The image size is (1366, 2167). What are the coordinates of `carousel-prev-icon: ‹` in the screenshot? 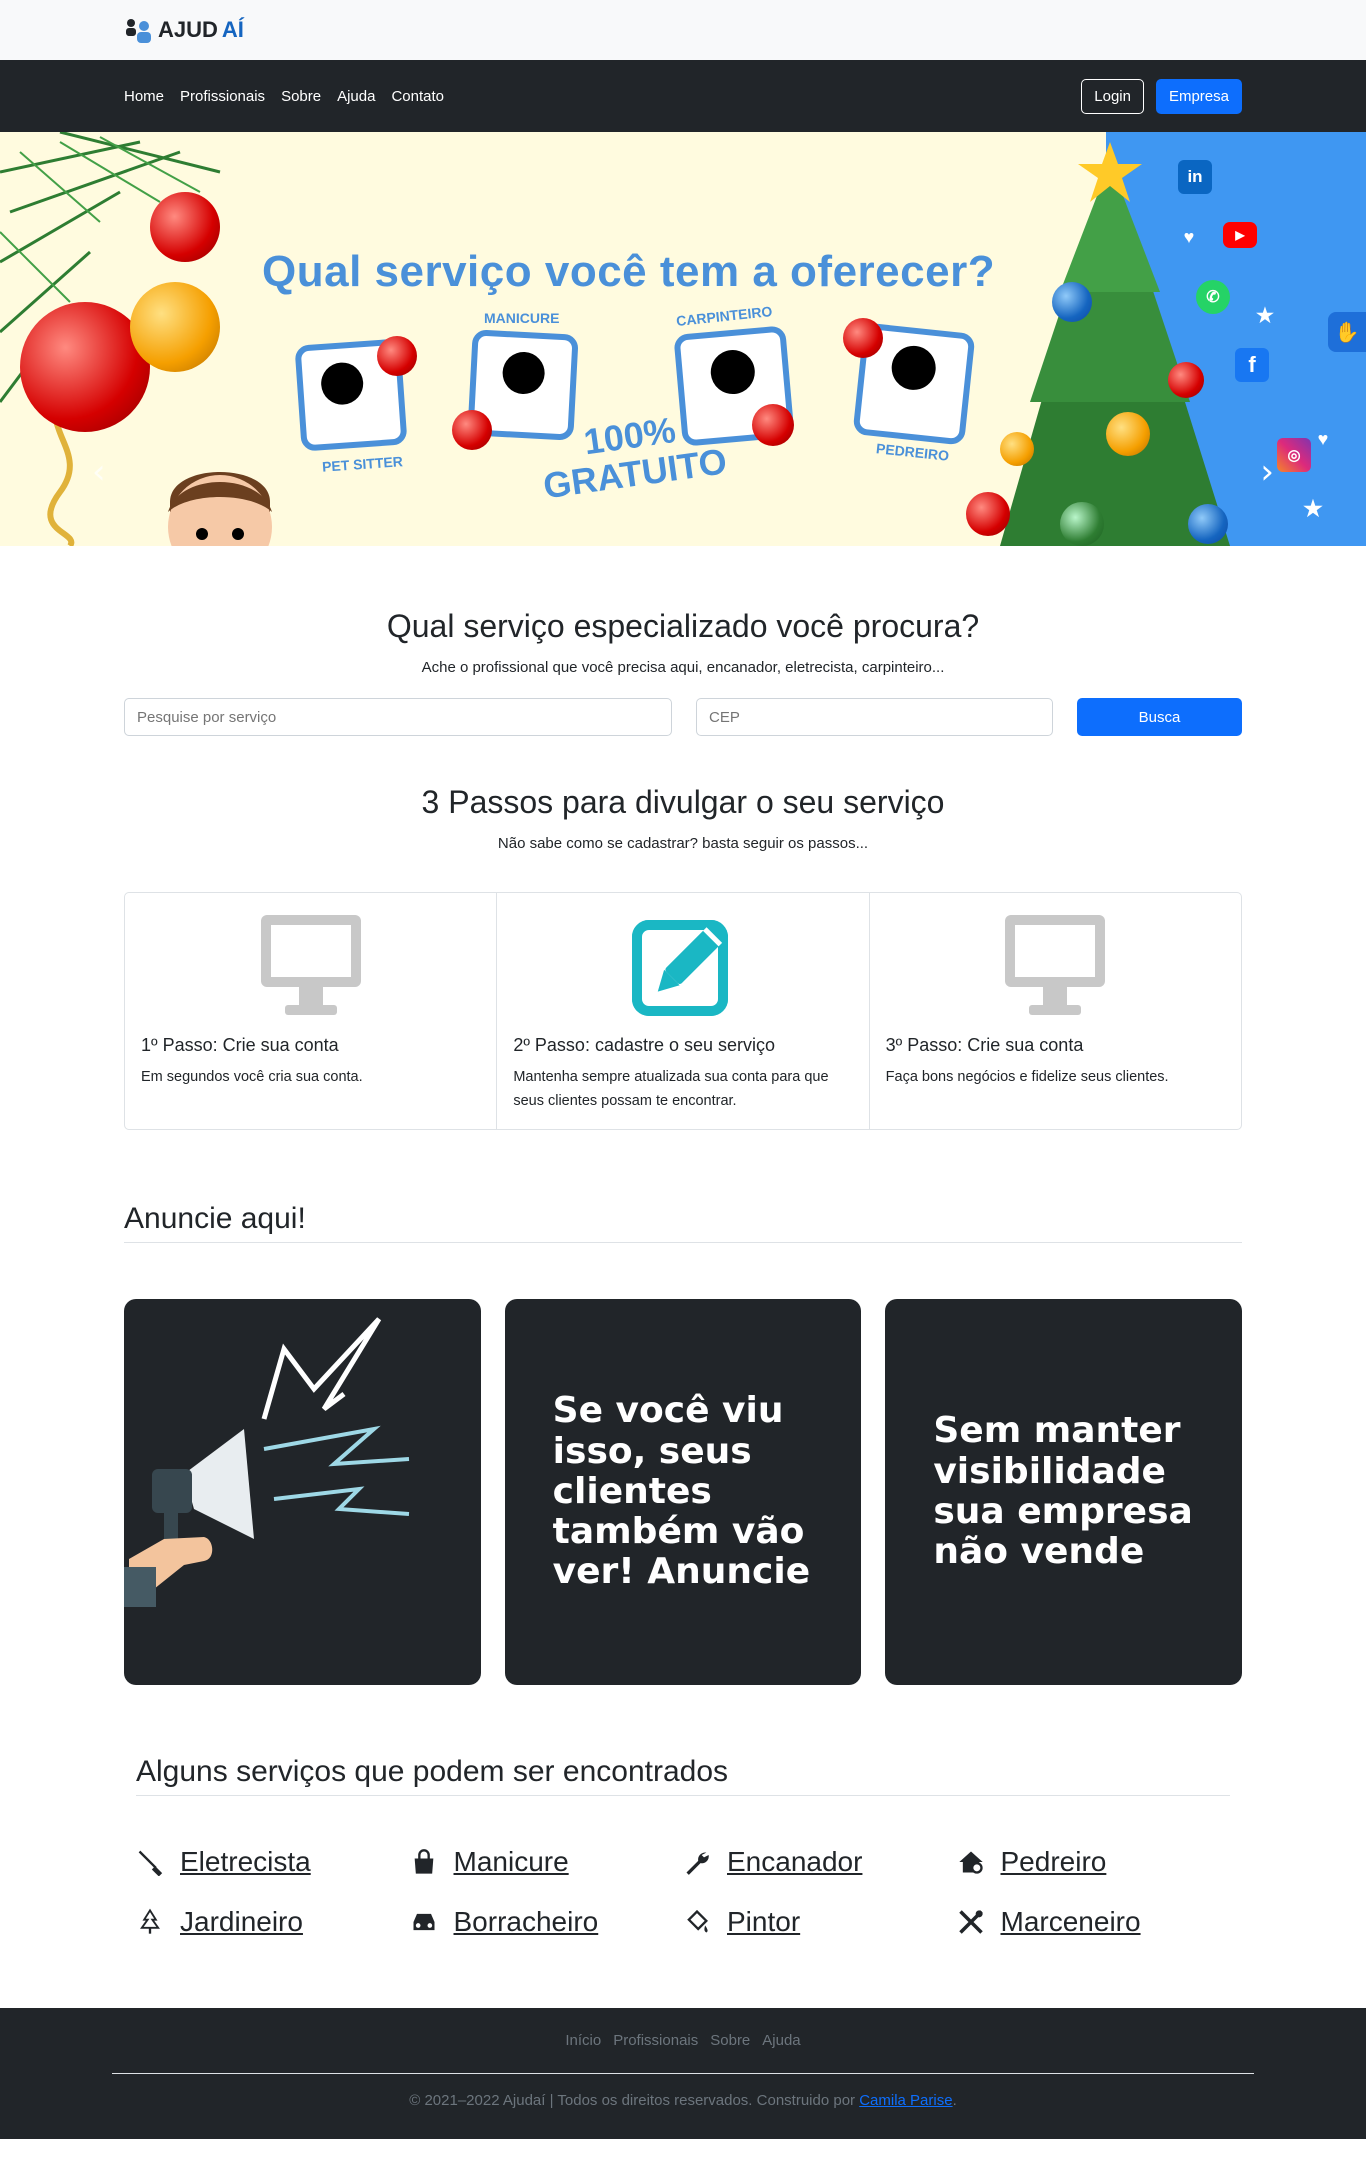 It's located at (99, 472).